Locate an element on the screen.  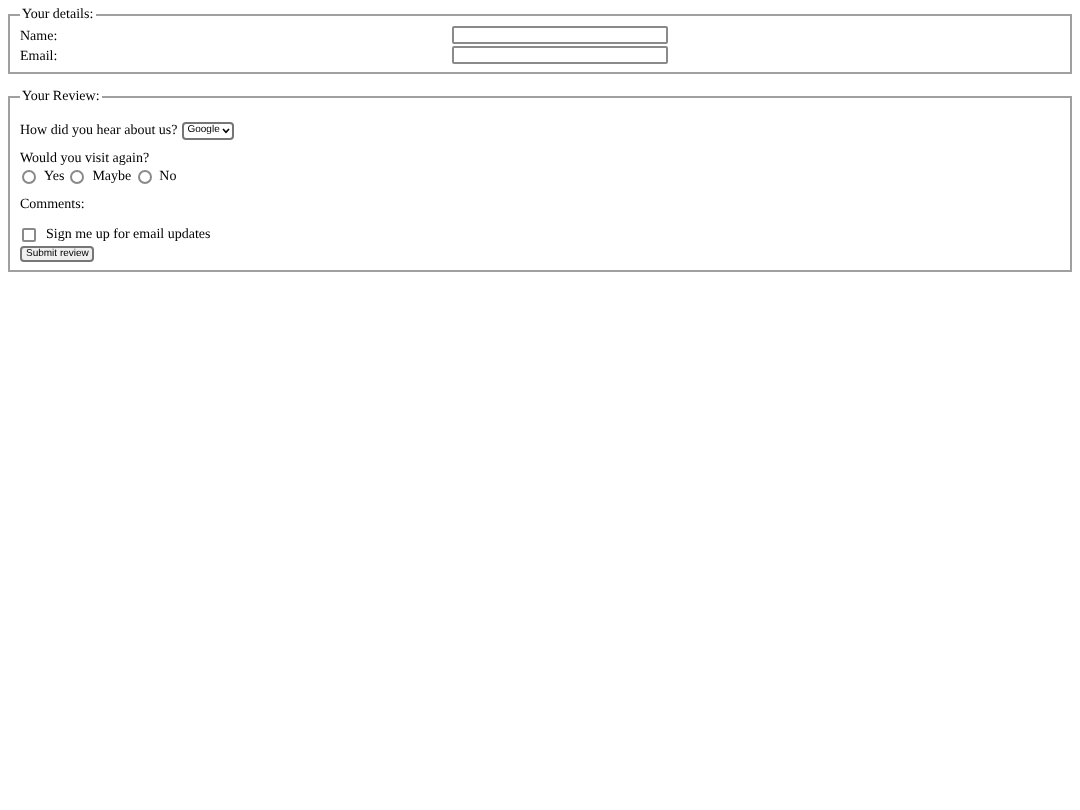
checkbox is located at coordinates (29, 235).